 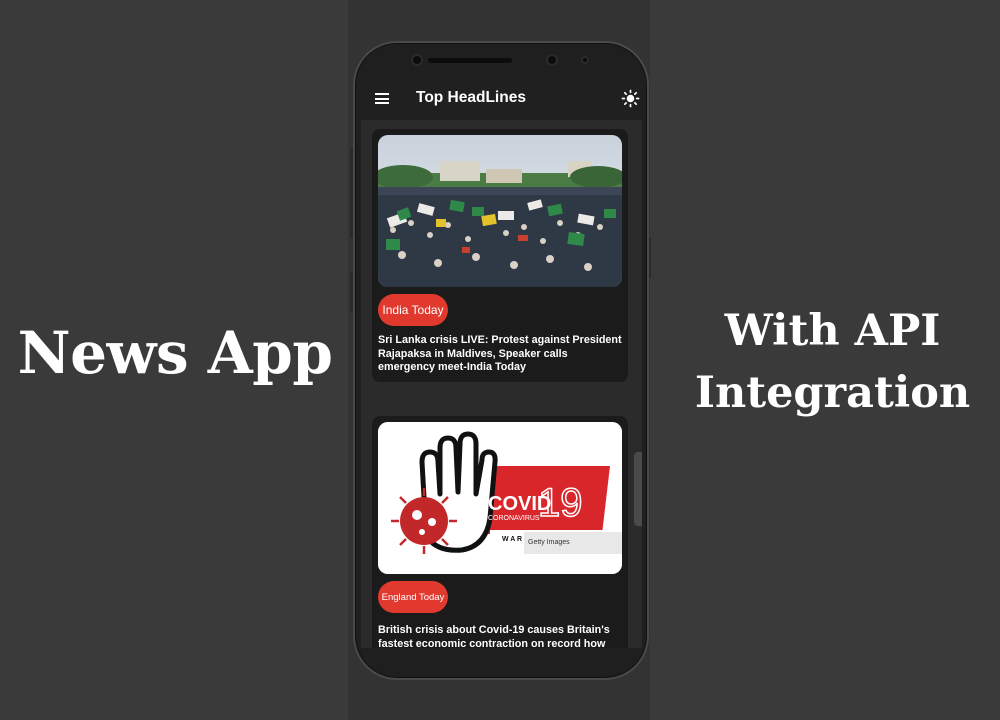 I want to click on getty-watermark: Getty Images, so click(x=549, y=542).